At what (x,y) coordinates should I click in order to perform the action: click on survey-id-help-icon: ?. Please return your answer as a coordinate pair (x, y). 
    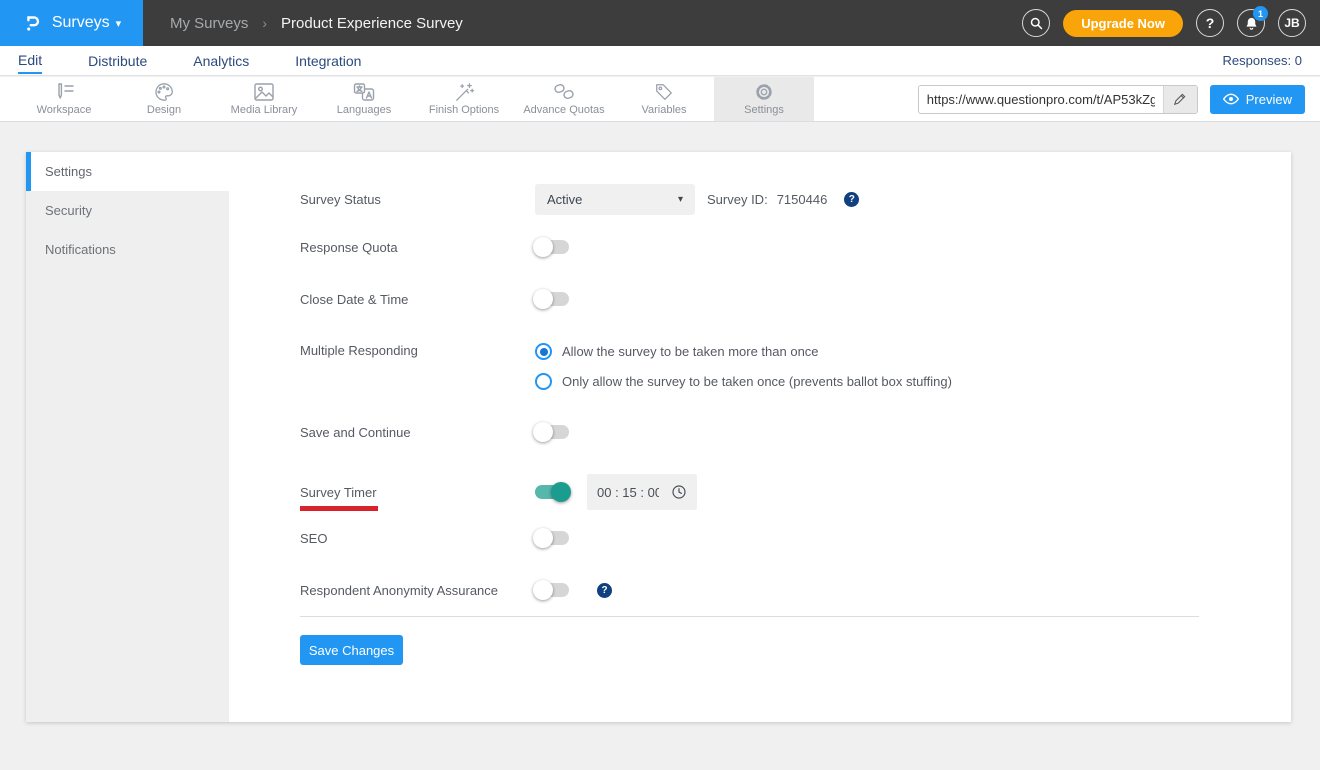
    Looking at the image, I should click on (852, 199).